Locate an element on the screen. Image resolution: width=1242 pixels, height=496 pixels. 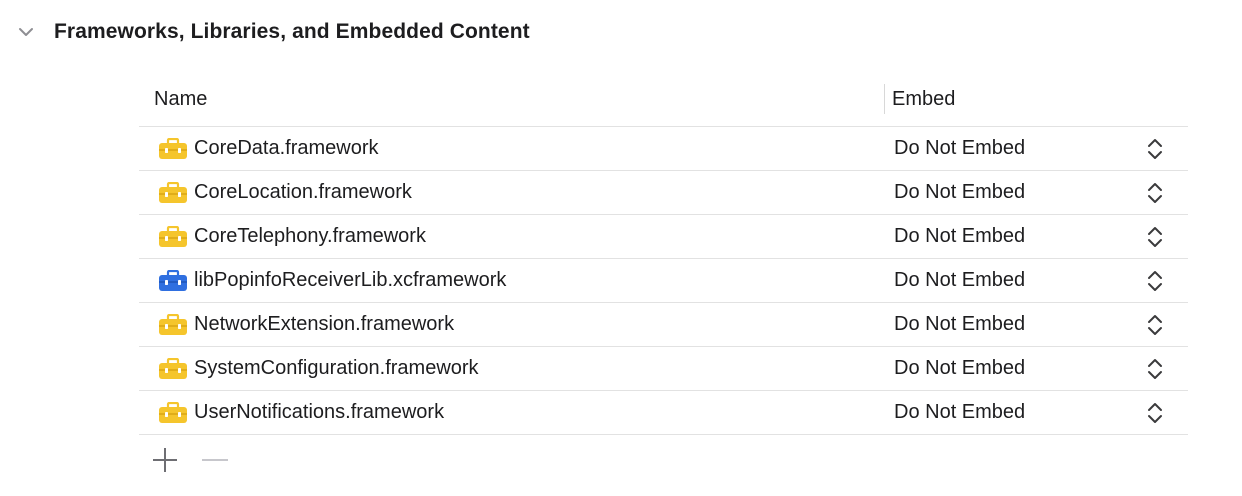
table-row: CoreTelephony.framework Do Not Embed is located at coordinates (663, 237).